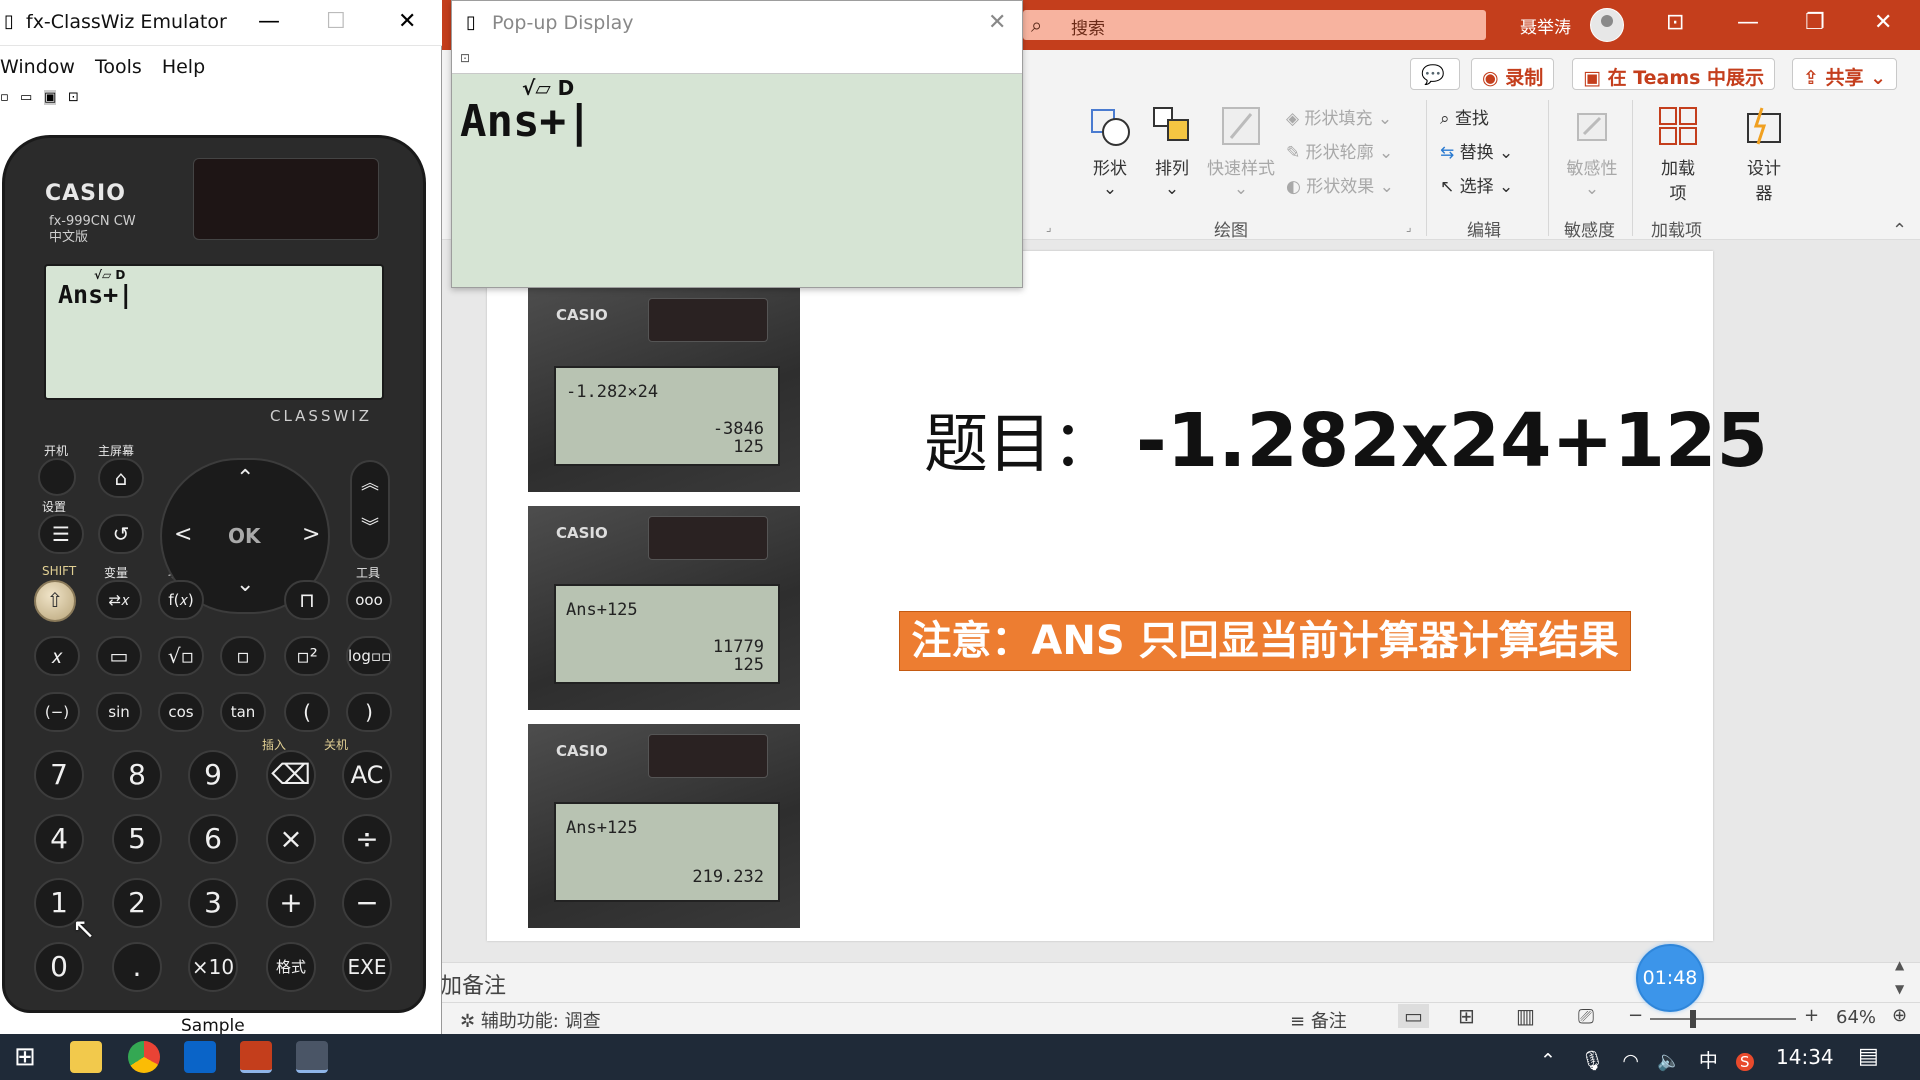 This screenshot has height=1080, width=1920. What do you see at coordinates (144, 1057) in the screenshot?
I see `chrome-icon` at bounding box center [144, 1057].